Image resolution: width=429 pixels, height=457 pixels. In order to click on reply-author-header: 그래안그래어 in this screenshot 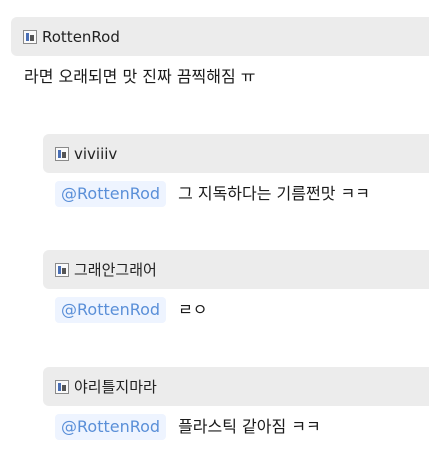, I will do `click(236, 269)`.